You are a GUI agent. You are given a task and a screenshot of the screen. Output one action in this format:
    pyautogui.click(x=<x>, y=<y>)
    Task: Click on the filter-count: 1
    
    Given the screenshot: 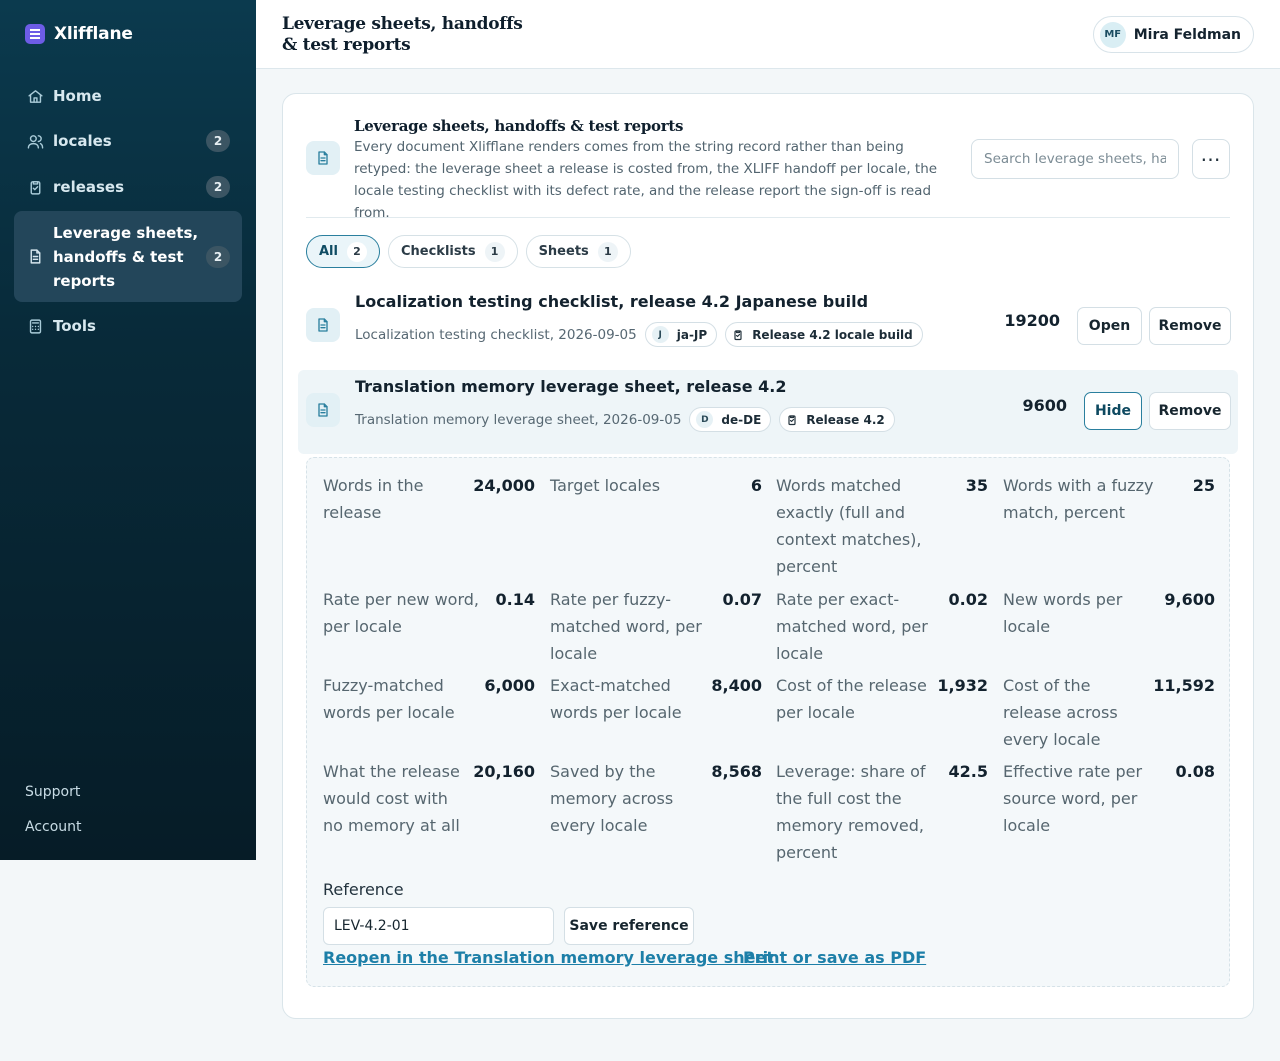 What is the action you would take?
    pyautogui.click(x=494, y=251)
    